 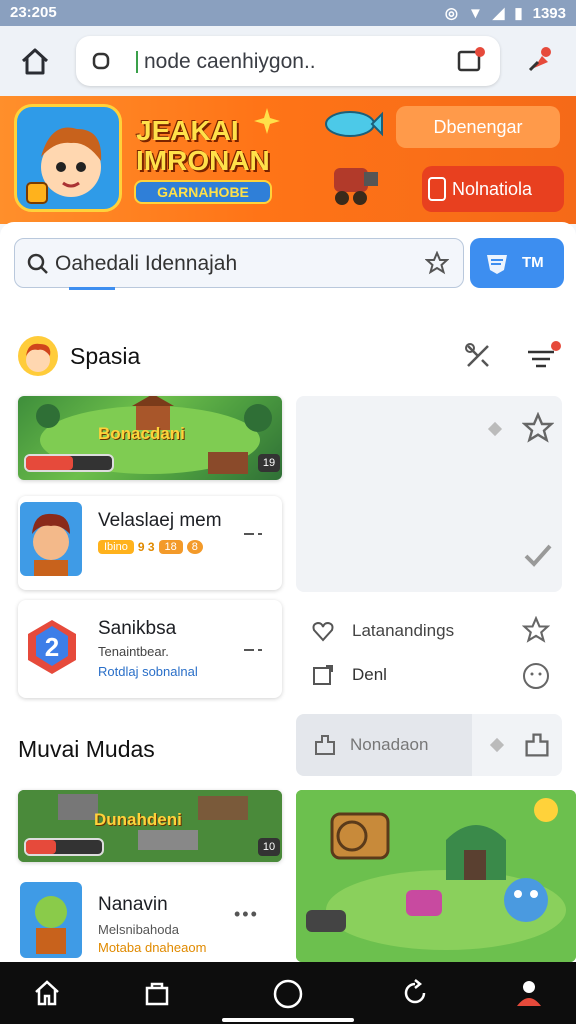 What do you see at coordinates (170, 547) in the screenshot?
I see `badge: 18` at bounding box center [170, 547].